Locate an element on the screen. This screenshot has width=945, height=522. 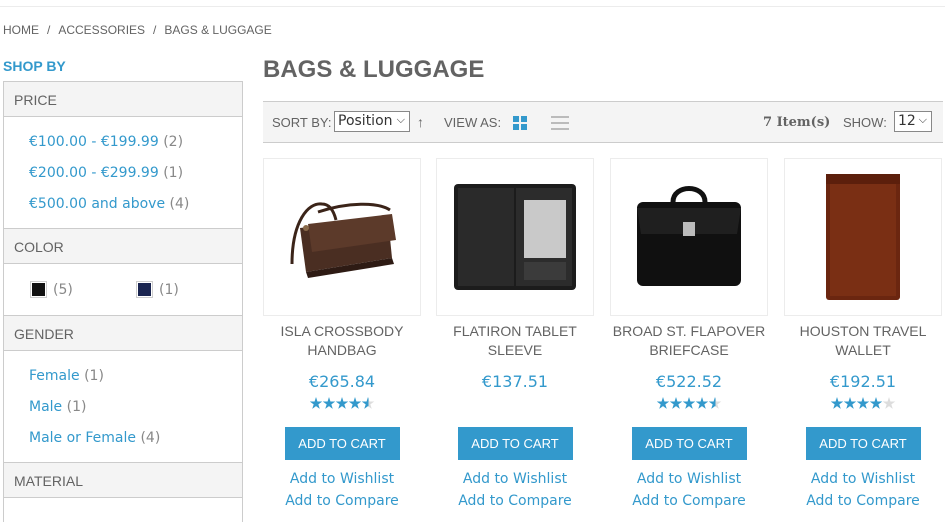
product-price: €265.84 is located at coordinates (342, 381).